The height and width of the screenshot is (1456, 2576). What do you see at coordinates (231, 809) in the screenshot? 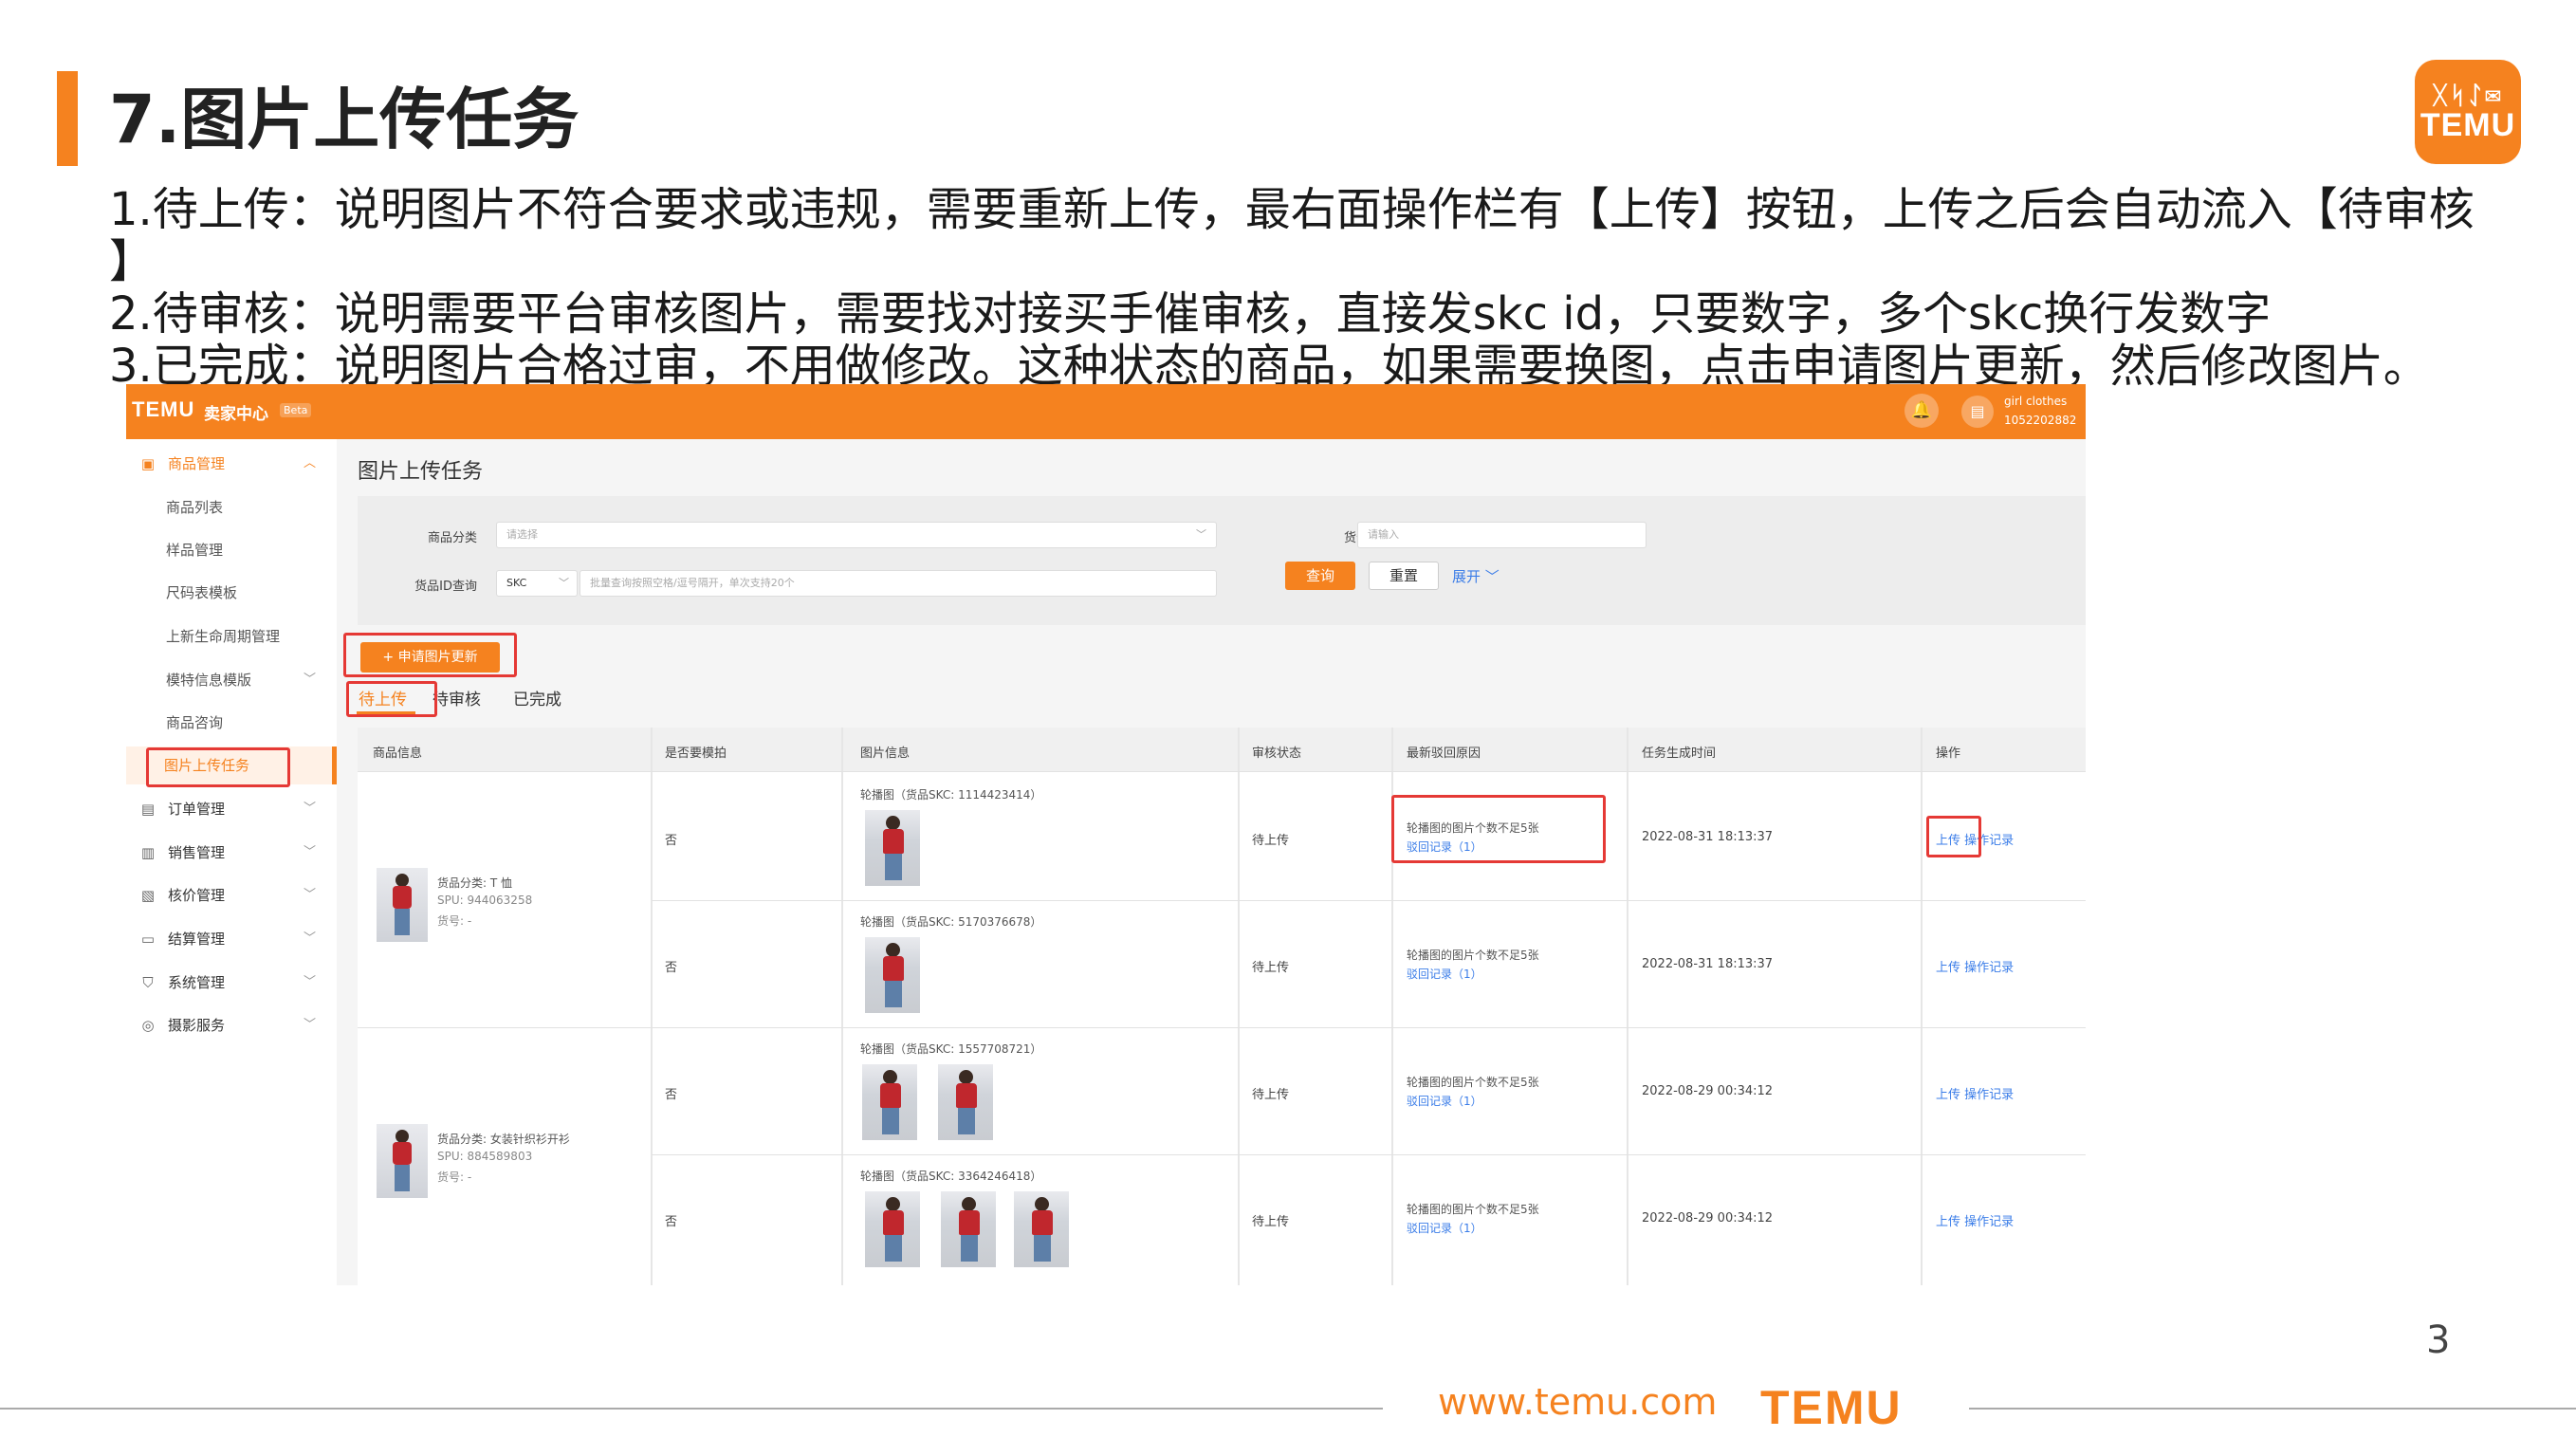
I see `sidebar-item-order-management: ▤ 订单管理 ﹀` at bounding box center [231, 809].